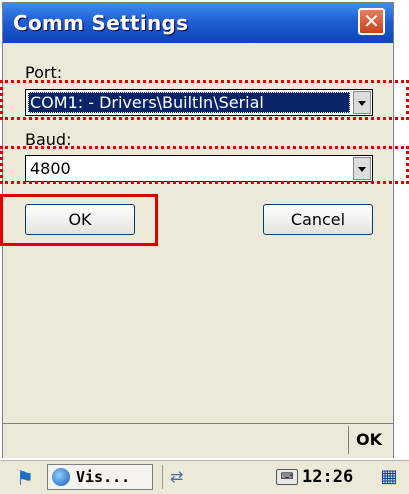 The height and width of the screenshot is (494, 409). I want to click on softkey-ok: OK, so click(368, 440).